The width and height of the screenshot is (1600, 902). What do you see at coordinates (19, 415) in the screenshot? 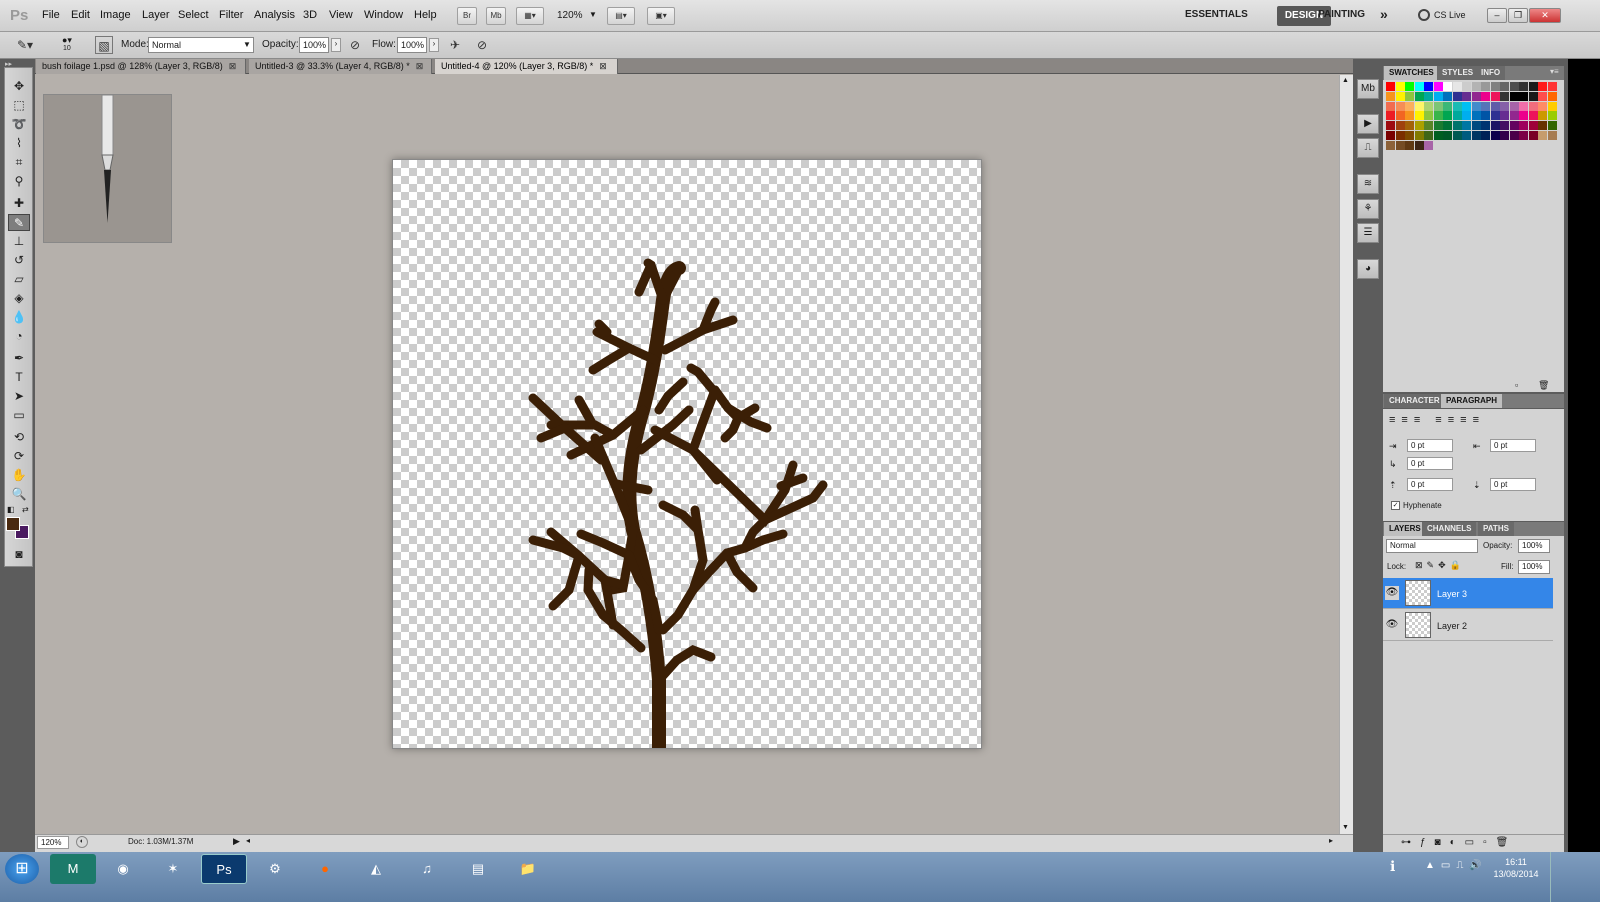
I see `rectangle-tool-icon: ▭` at bounding box center [19, 415].